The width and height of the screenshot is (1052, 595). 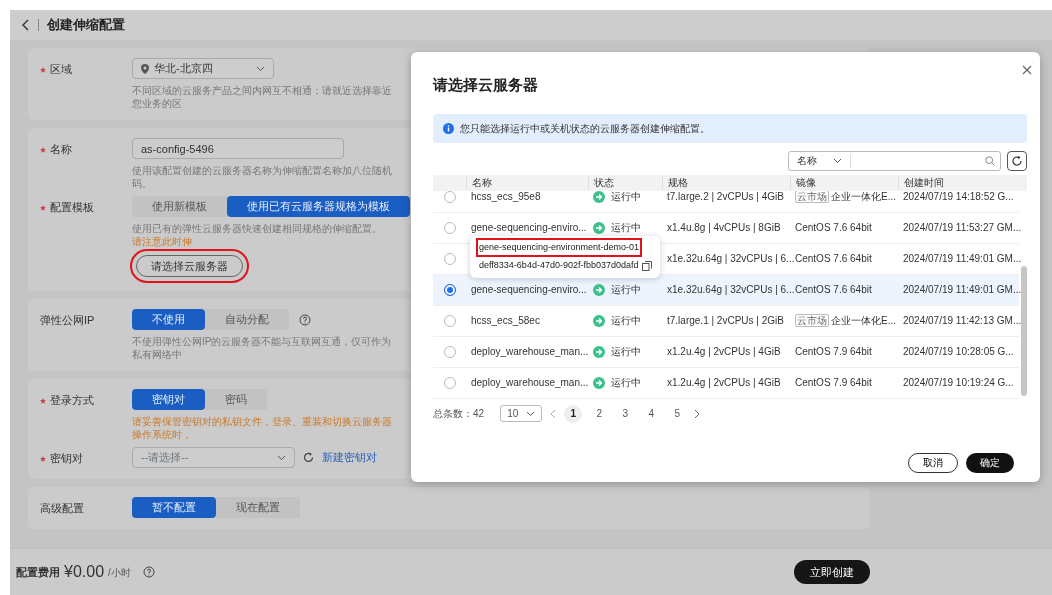 What do you see at coordinates (832, 572) in the screenshot?
I see `create-button: 立即创建` at bounding box center [832, 572].